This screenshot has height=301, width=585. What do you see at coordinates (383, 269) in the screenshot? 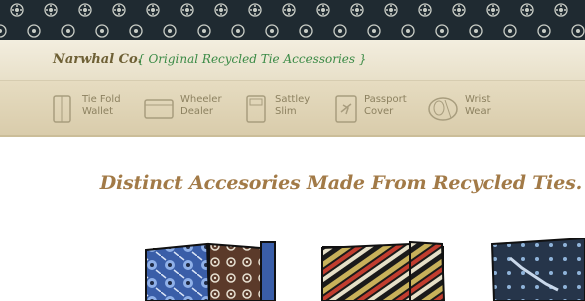
I see `product-image-striped-paisley-wallet` at bounding box center [383, 269].